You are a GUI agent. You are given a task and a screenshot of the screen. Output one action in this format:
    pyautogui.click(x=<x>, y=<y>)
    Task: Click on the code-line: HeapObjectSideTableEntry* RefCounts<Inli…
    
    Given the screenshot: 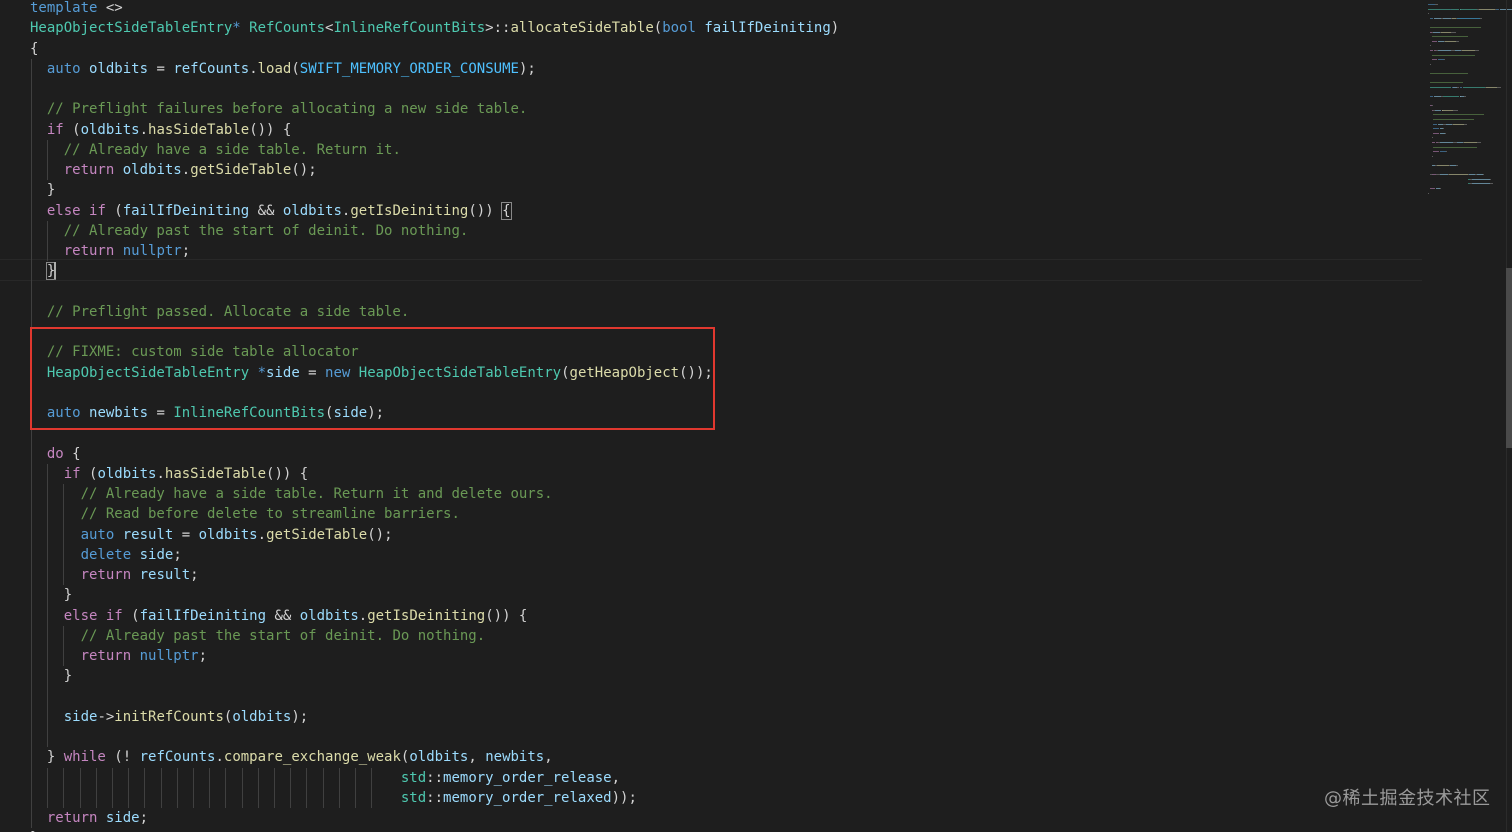 What is the action you would take?
    pyautogui.click(x=721, y=28)
    